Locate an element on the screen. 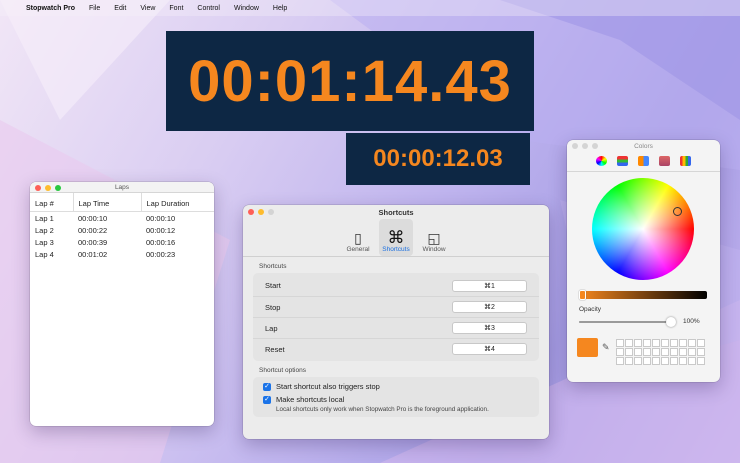 This screenshot has height=463, width=740. column-header-lap-time: Lap Time is located at coordinates (106, 202).